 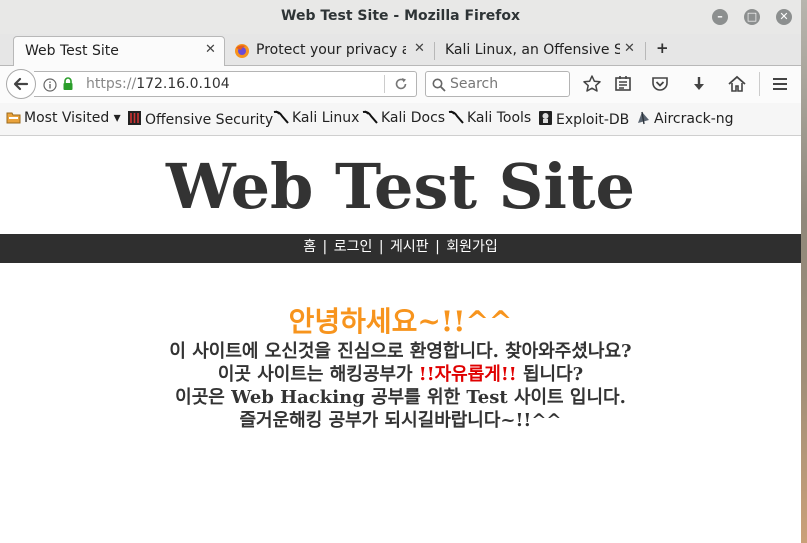 I want to click on aircrack-icon, so click(x=643, y=119).